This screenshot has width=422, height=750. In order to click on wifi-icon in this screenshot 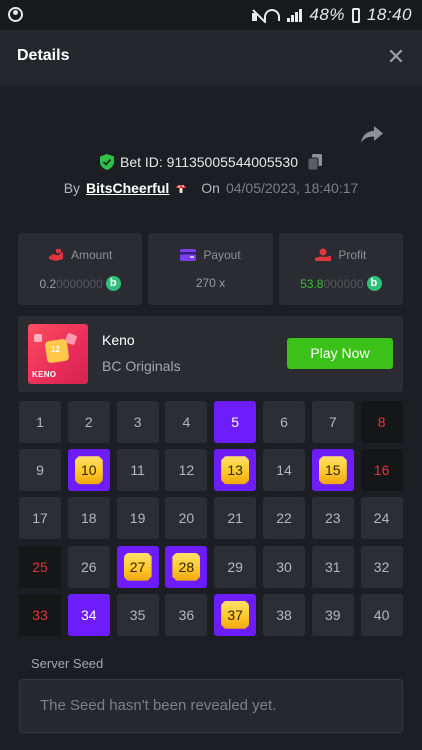, I will do `click(272, 15)`.